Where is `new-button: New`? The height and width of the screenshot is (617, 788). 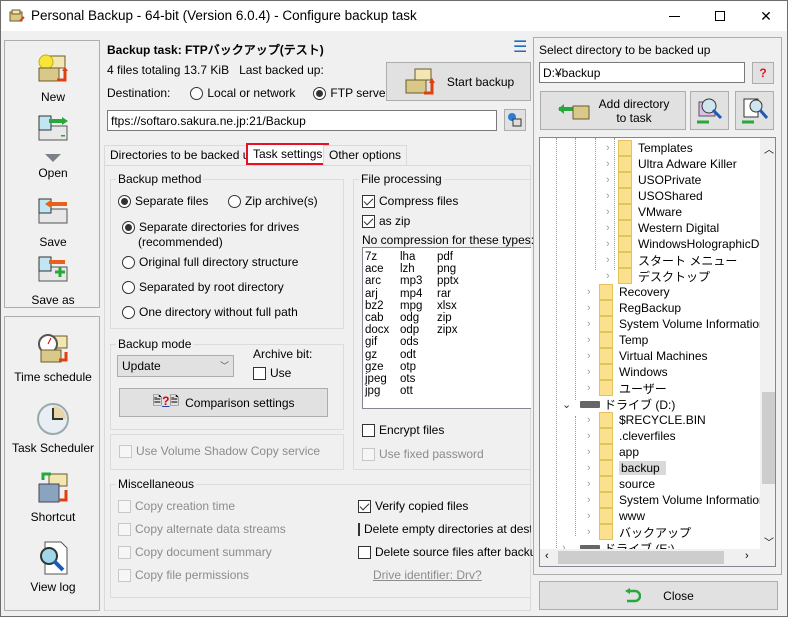
new-button: New is located at coordinates (53, 77).